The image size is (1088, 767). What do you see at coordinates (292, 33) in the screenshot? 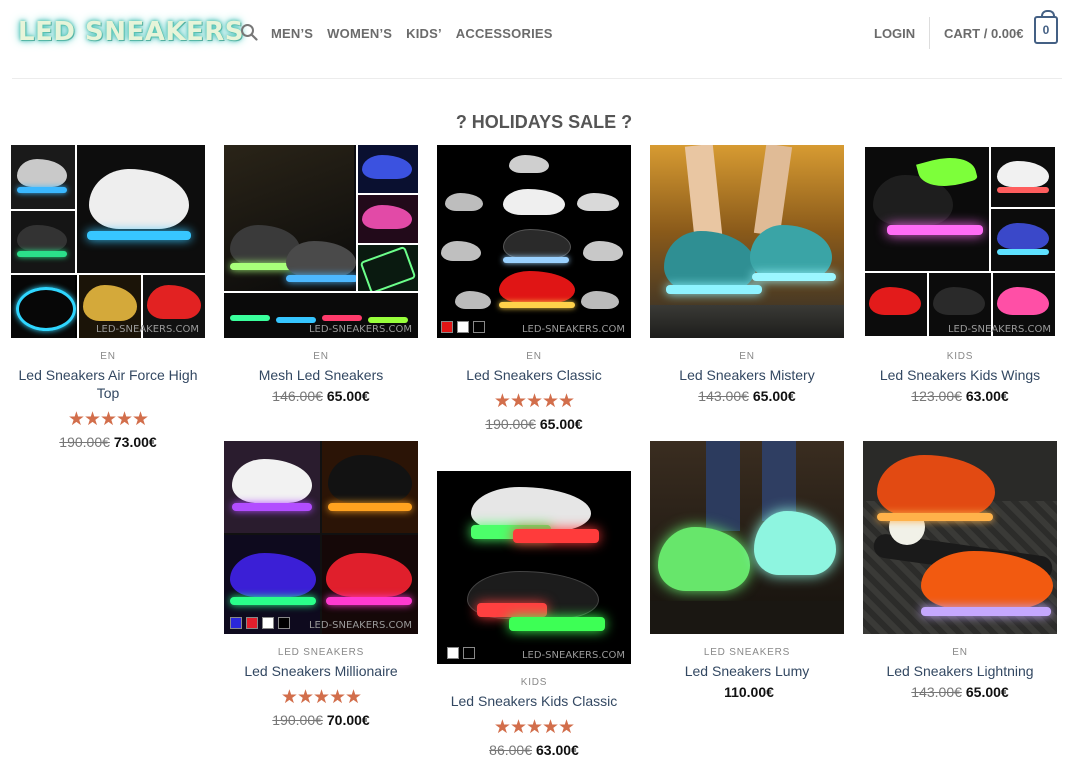
I see `nav-mens: MEN’S` at bounding box center [292, 33].